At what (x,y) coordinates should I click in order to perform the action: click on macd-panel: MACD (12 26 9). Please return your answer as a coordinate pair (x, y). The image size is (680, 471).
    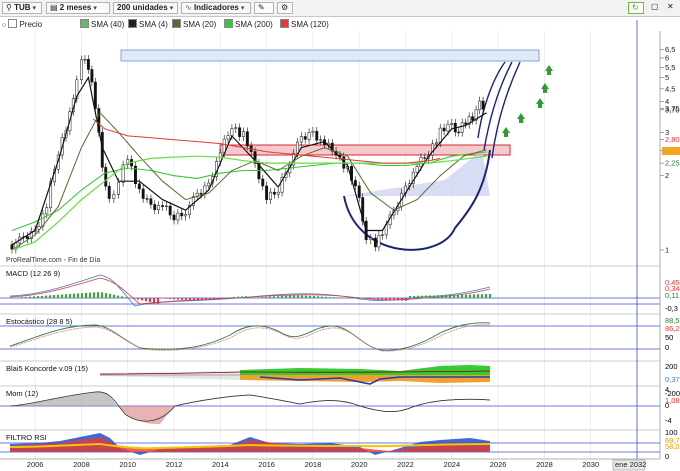
    Looking at the image, I should click on (330, 286).